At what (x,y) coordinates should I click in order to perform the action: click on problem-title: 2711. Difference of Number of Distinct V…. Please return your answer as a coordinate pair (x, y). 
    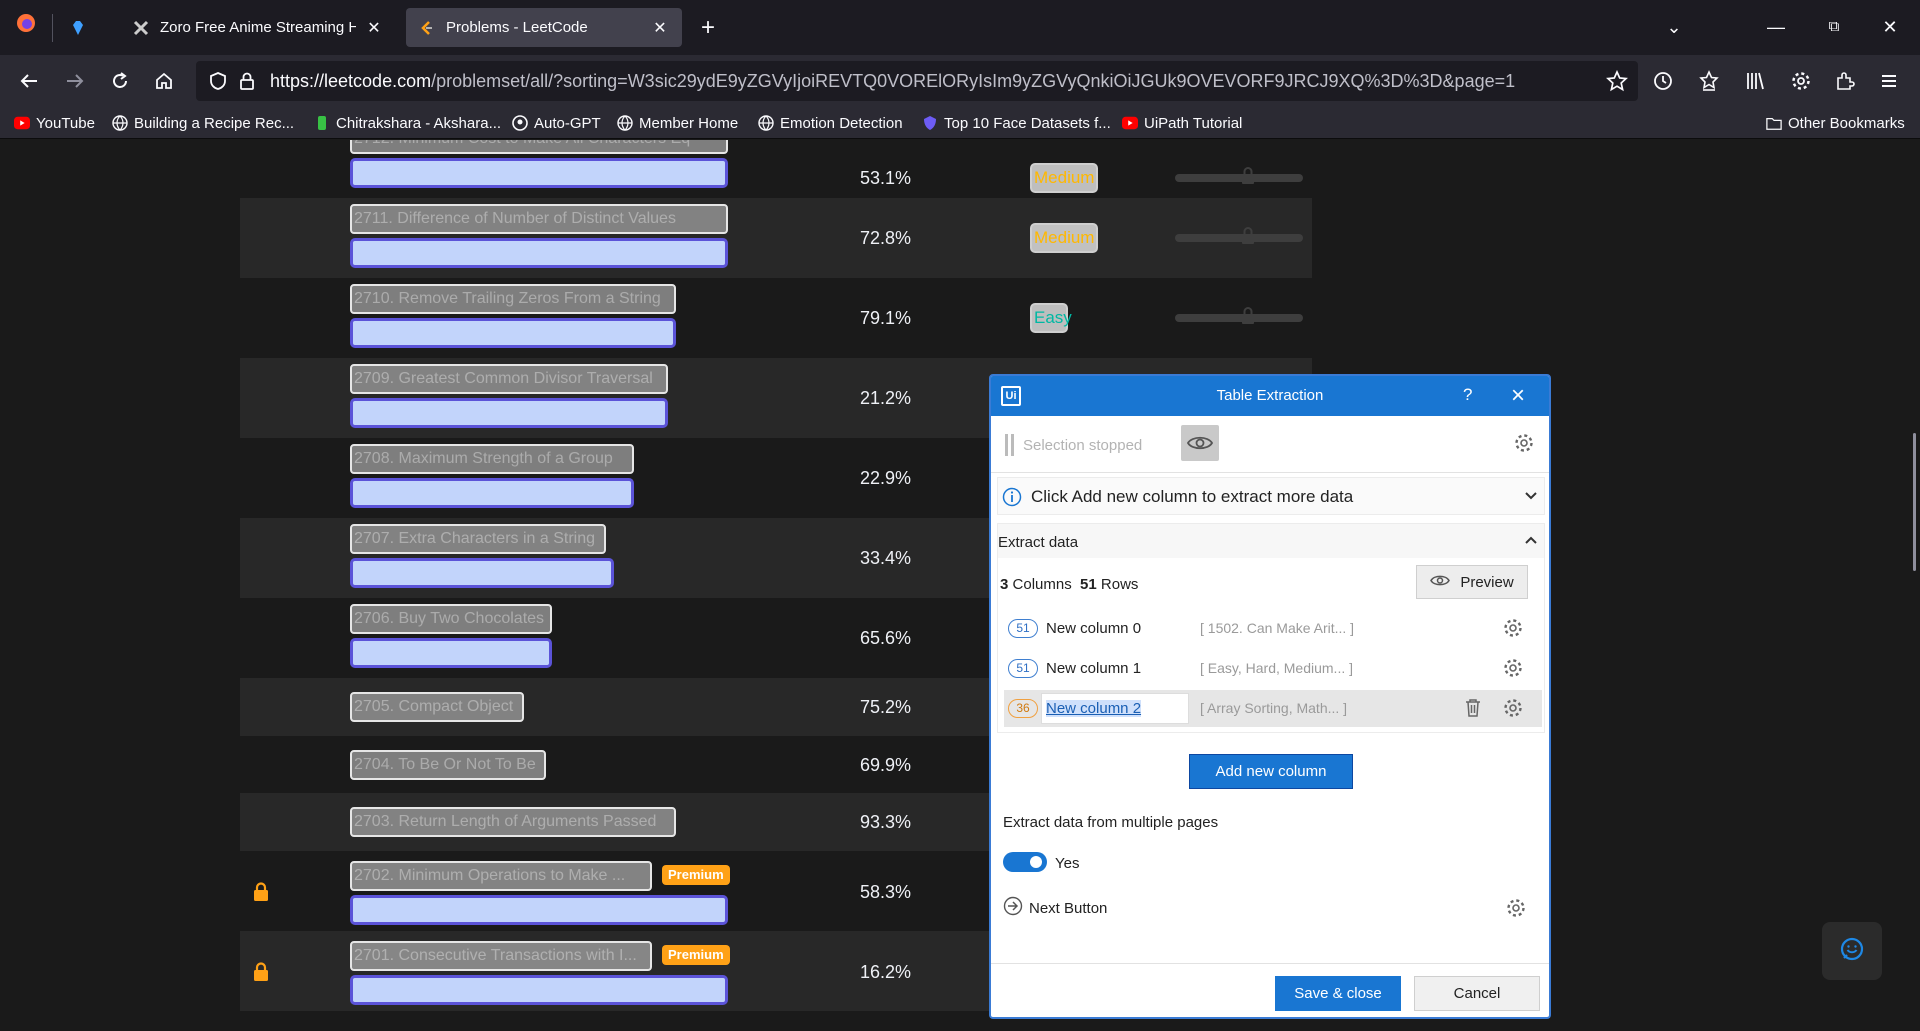
    Looking at the image, I should click on (539, 219).